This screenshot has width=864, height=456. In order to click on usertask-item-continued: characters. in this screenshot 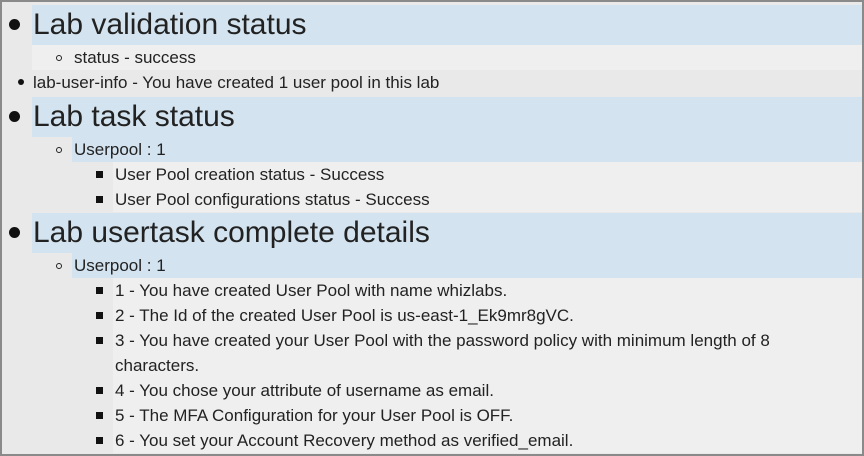, I will do `click(487, 365)`.